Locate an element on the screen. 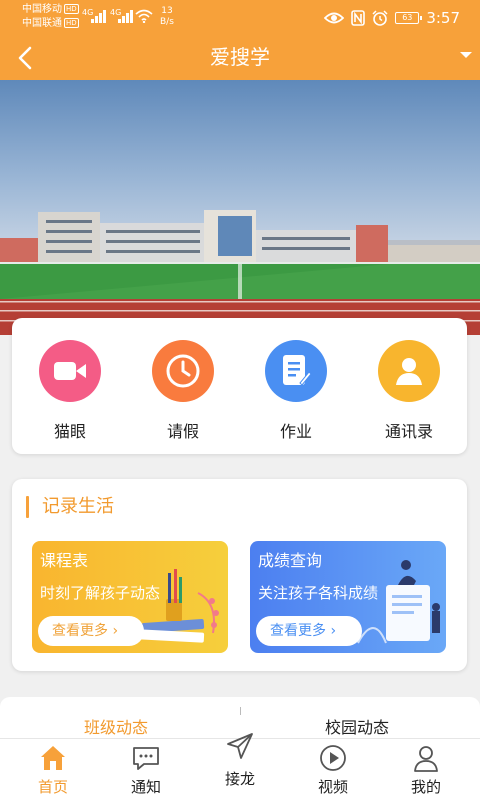 This screenshot has width=480, height=800. document-edit-icon is located at coordinates (296, 371).